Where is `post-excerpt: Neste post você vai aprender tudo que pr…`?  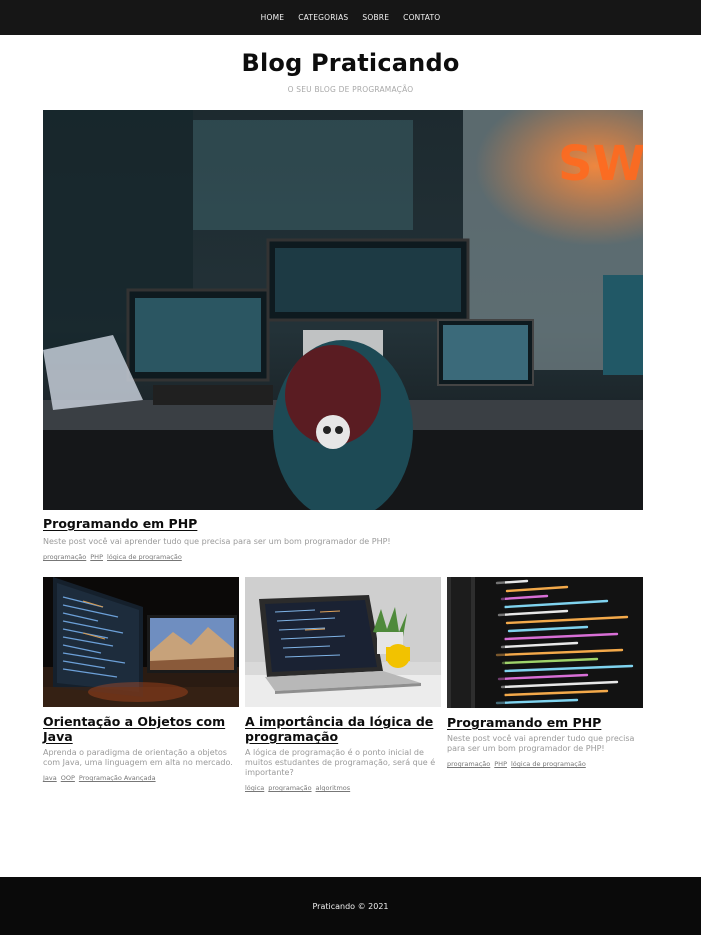 post-excerpt: Neste post você vai aprender tudo que pr… is located at coordinates (541, 743).